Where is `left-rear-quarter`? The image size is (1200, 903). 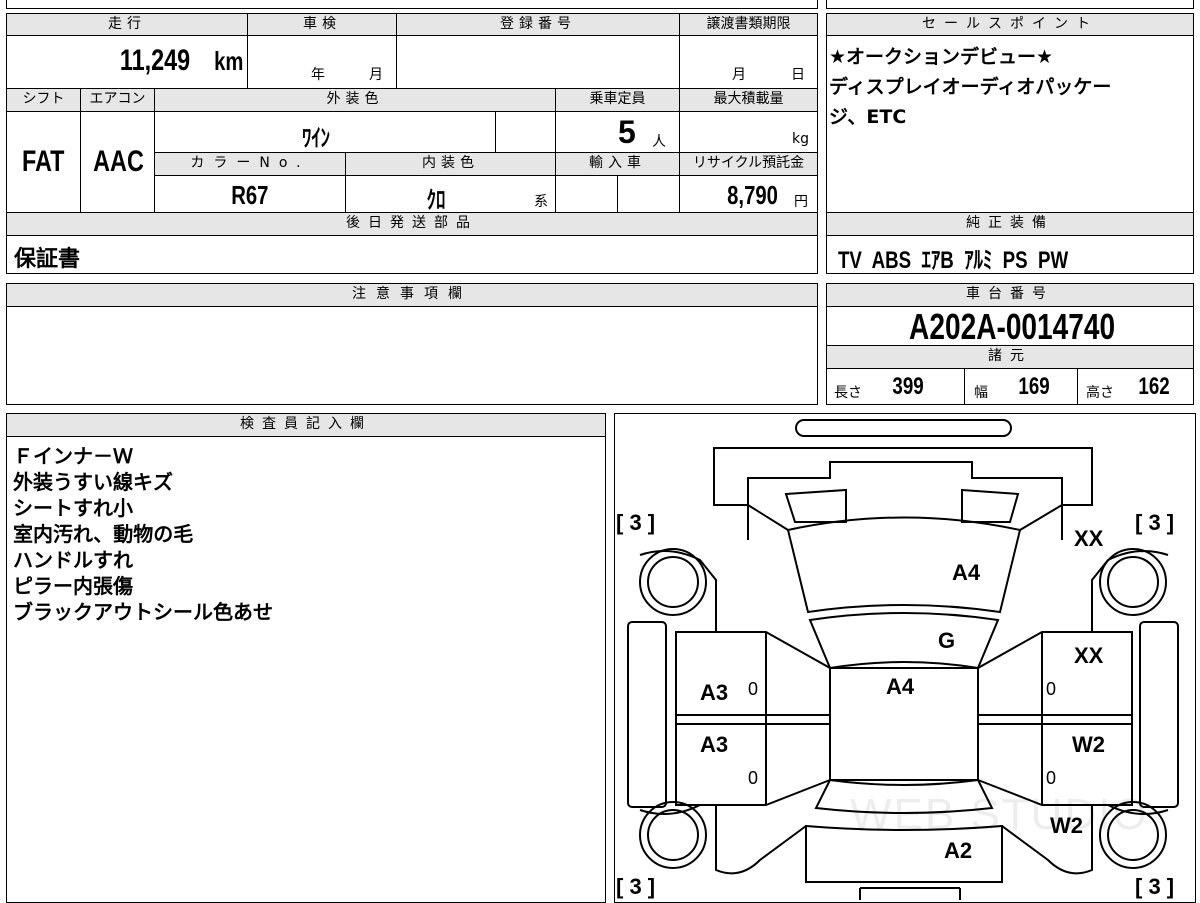
left-rear-quarter is located at coordinates (761, 840).